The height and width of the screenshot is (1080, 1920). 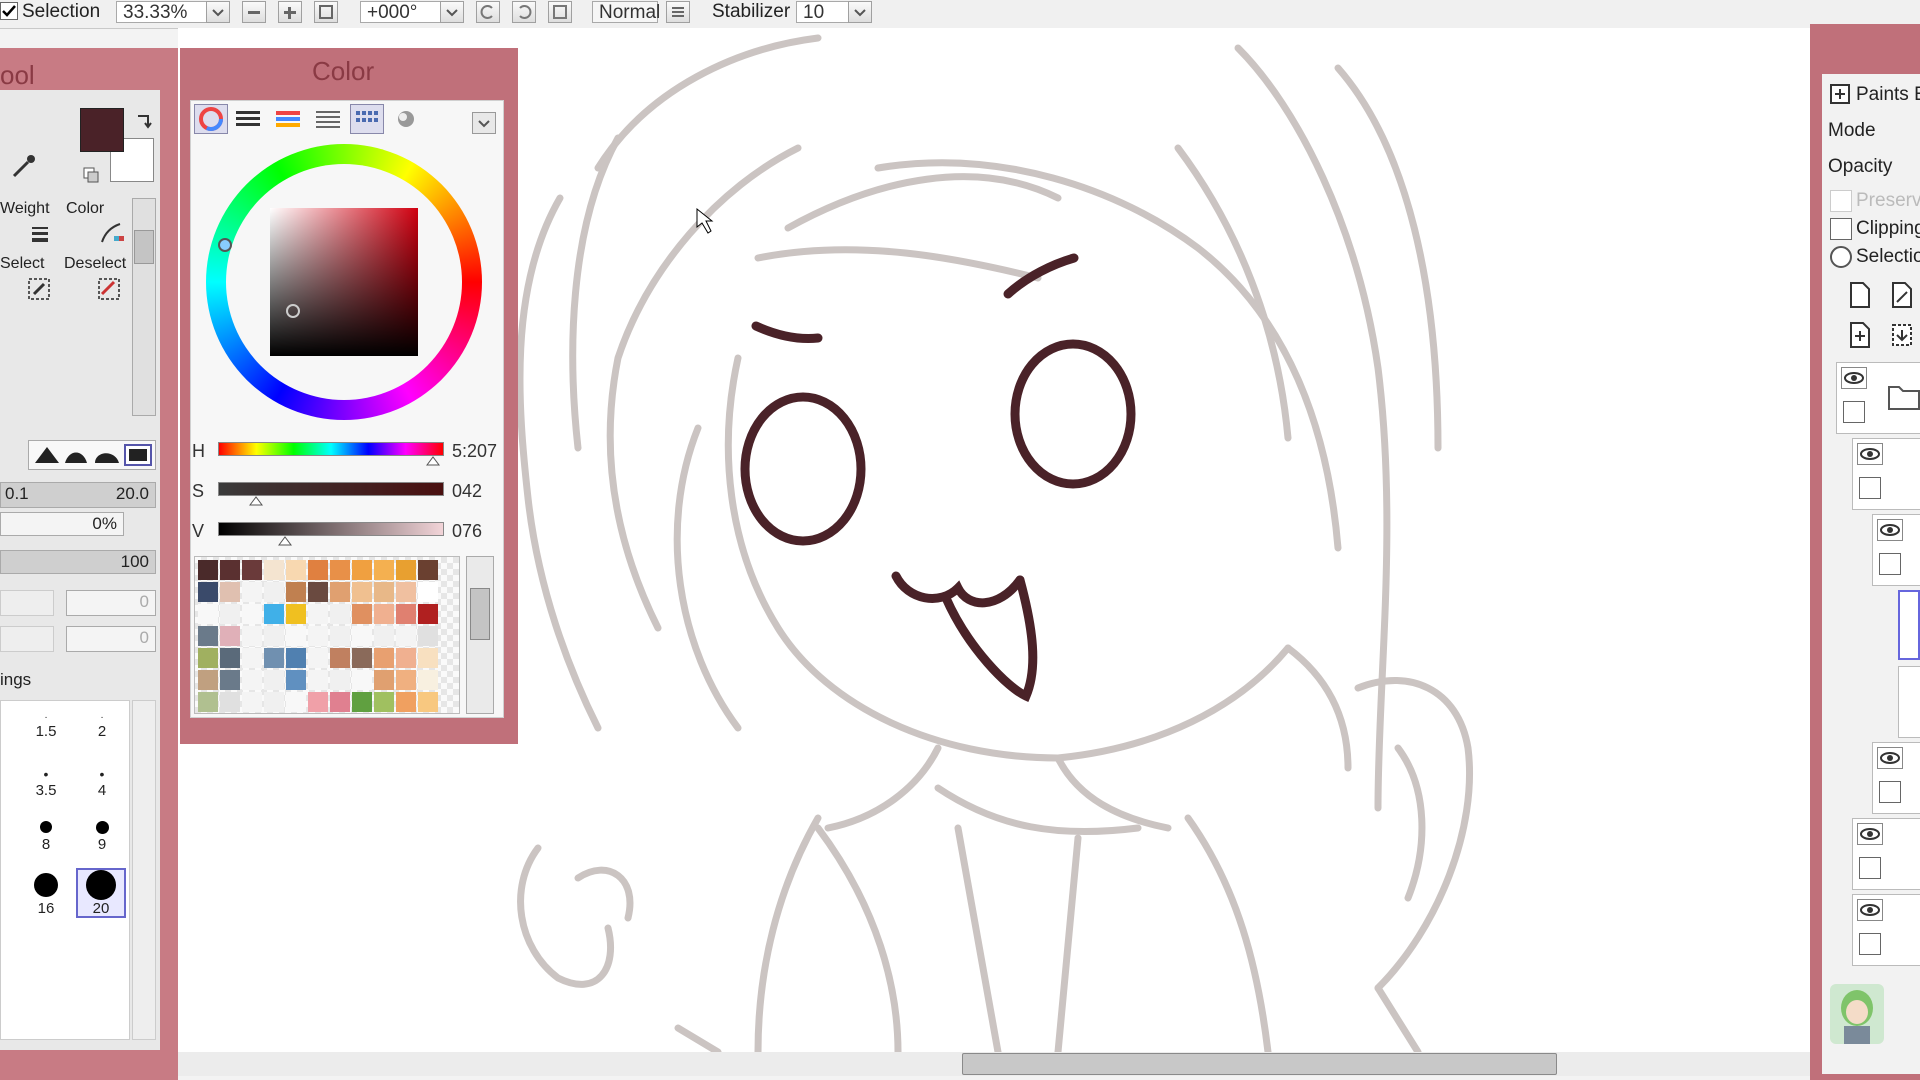 I want to click on brush-size-4: • 4, so click(x=102, y=782).